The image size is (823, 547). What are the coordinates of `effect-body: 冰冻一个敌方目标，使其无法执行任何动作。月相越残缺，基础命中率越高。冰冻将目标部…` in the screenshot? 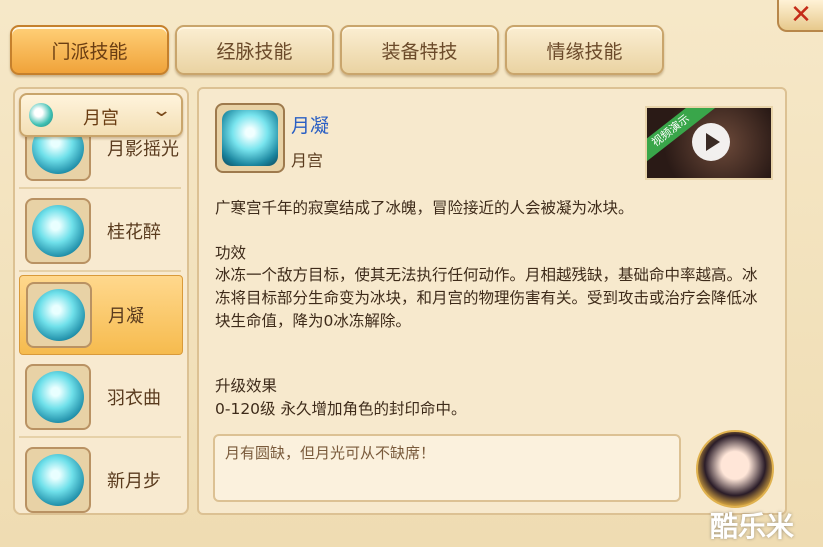 It's located at (486, 298).